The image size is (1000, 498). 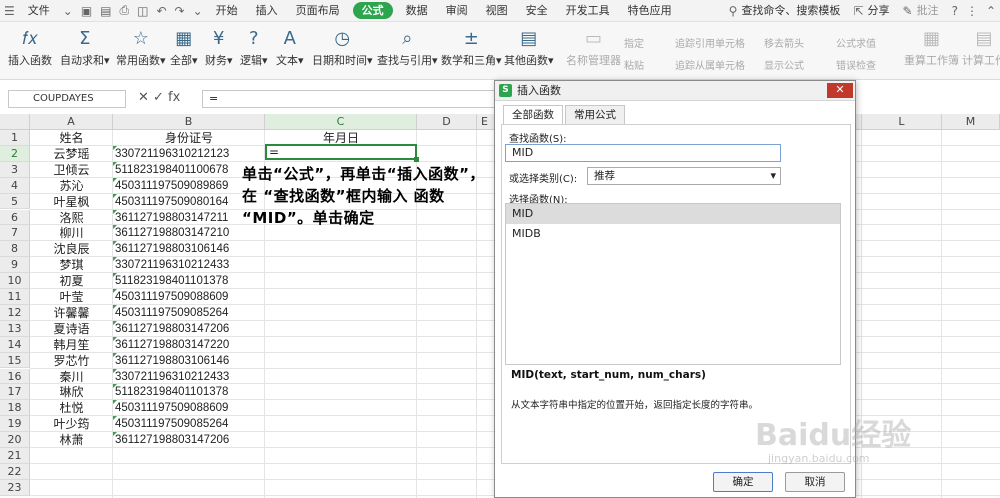 What do you see at coordinates (15, 185) in the screenshot?
I see `row-header: 4` at bounding box center [15, 185].